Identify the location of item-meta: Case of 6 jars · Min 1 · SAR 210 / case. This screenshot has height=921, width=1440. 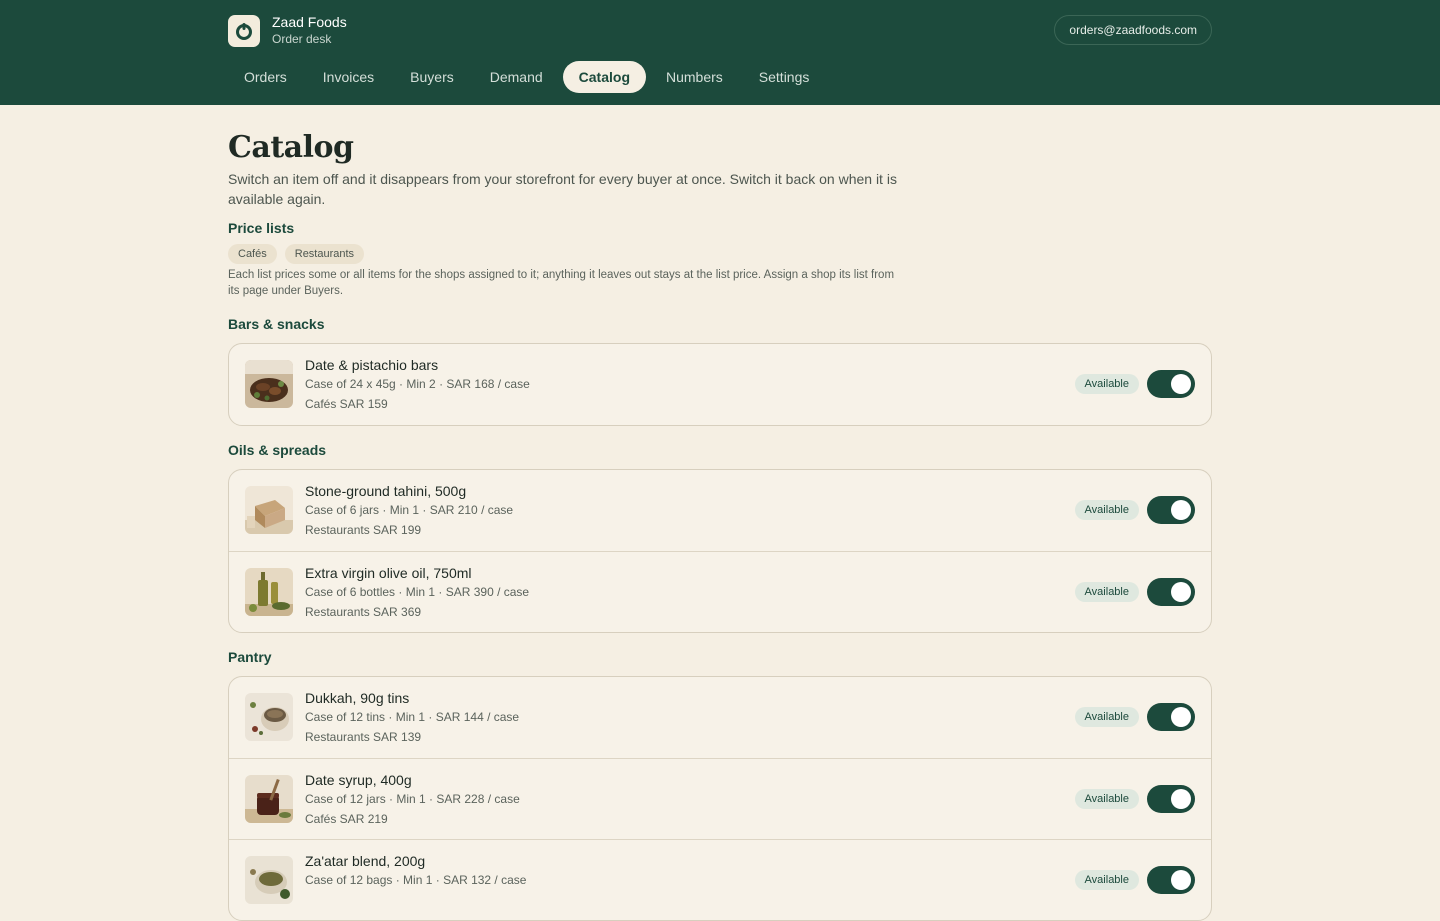
(409, 510).